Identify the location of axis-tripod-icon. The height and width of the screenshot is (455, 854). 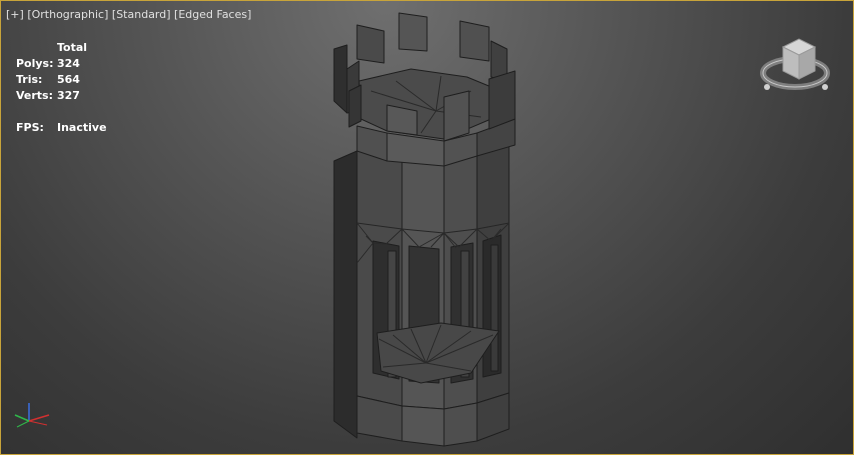
(32, 415).